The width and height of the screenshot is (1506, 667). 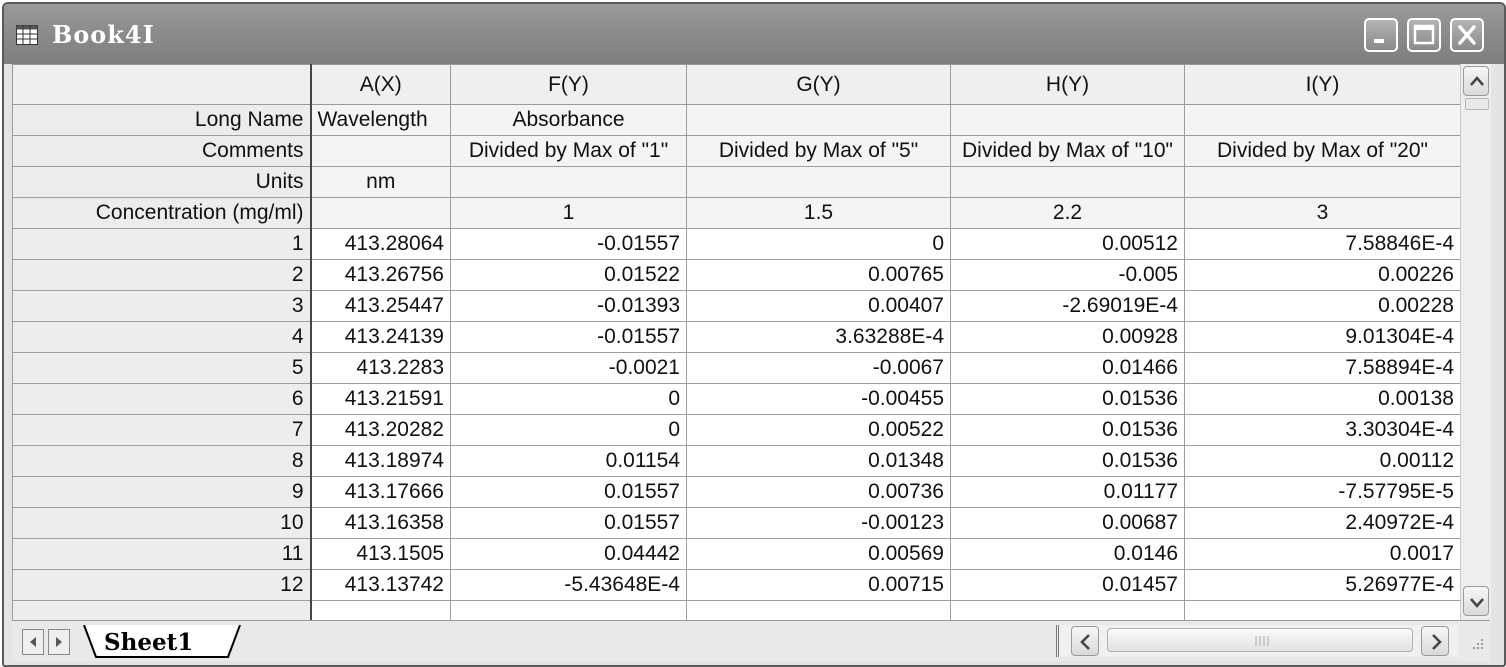 I want to click on resize-grip-icon, so click(x=1475, y=641).